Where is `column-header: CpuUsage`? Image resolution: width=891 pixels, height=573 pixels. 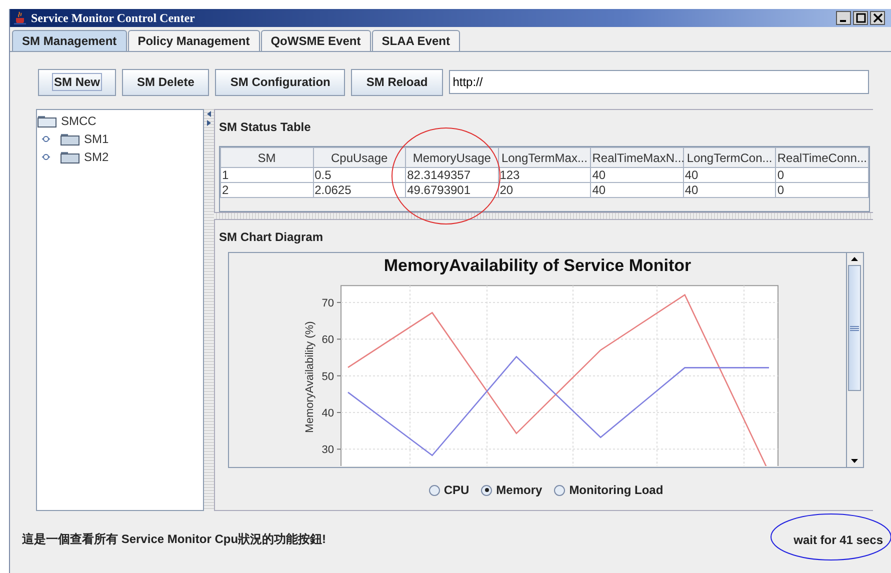
column-header: CpuUsage is located at coordinates (359, 158).